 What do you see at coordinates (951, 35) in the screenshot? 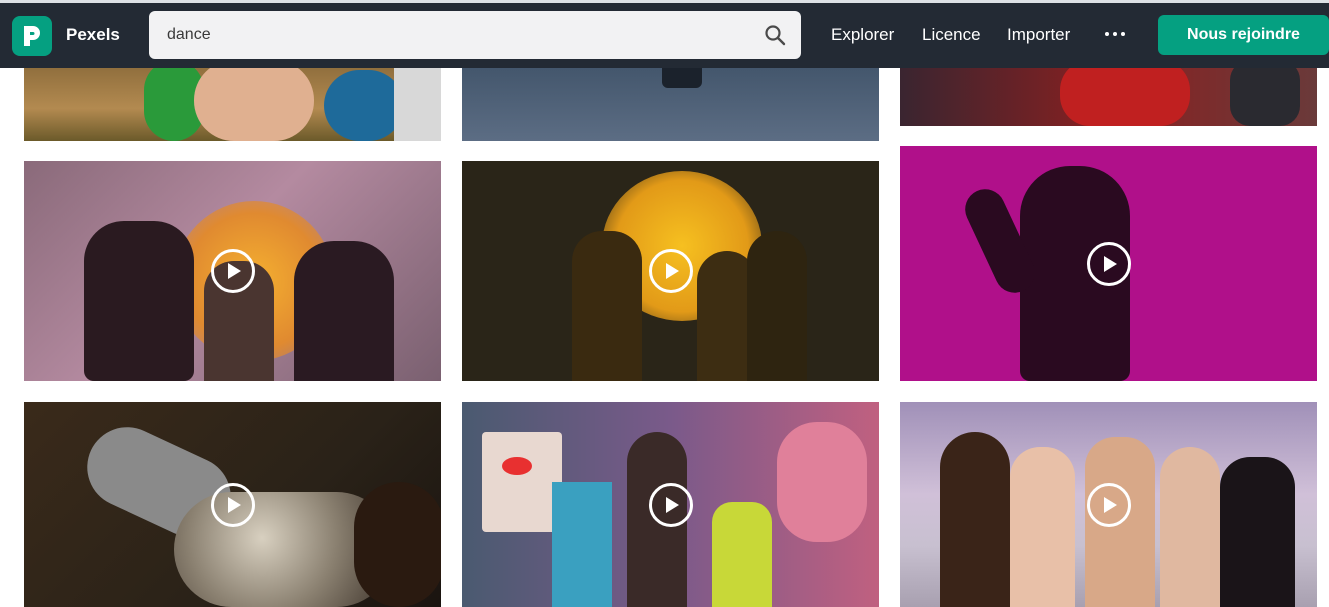
I see `nav-link-licence: Licence` at bounding box center [951, 35].